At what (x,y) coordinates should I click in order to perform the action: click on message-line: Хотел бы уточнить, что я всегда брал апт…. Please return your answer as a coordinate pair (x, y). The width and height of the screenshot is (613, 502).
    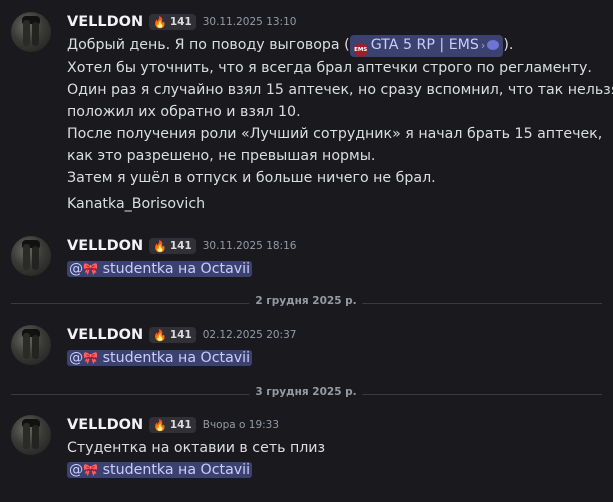
    Looking at the image, I should click on (329, 68).